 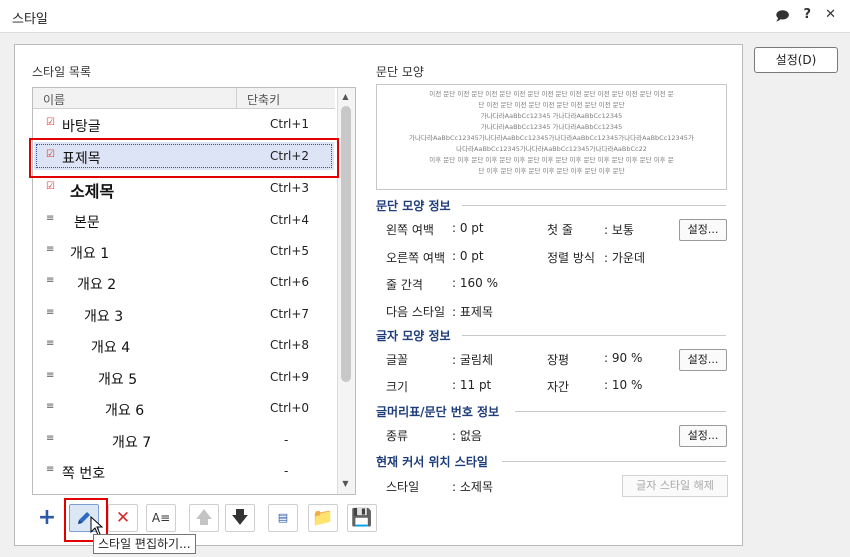 What do you see at coordinates (467, 436) in the screenshot?
I see `bullet-type-value: : 없음` at bounding box center [467, 436].